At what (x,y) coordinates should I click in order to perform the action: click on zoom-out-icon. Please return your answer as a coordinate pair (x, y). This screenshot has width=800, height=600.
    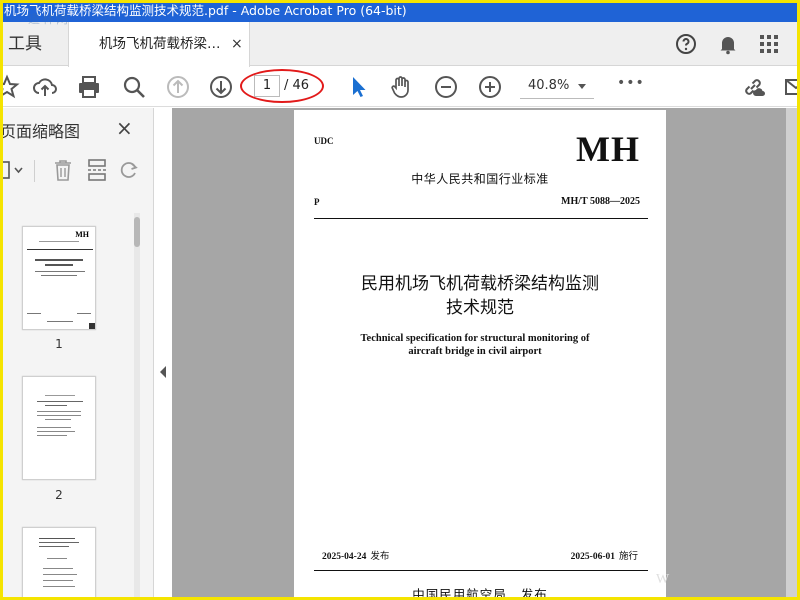
    Looking at the image, I should click on (446, 87).